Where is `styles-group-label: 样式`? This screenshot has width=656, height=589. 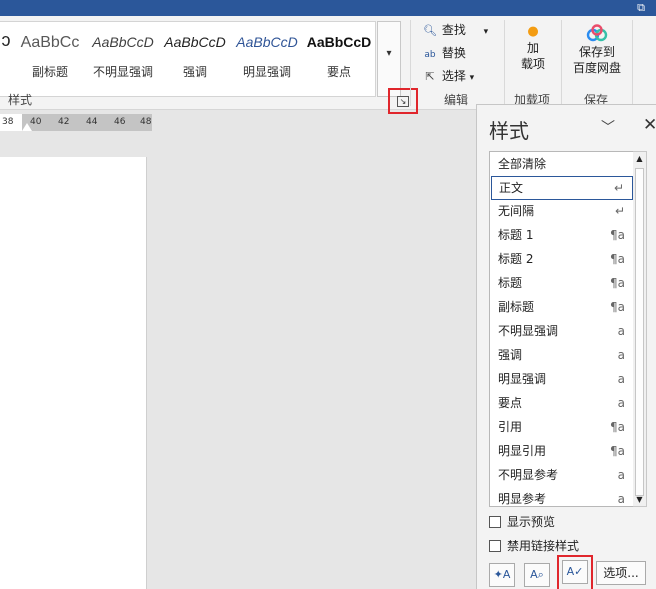
styles-group-label: 样式 is located at coordinates (20, 100).